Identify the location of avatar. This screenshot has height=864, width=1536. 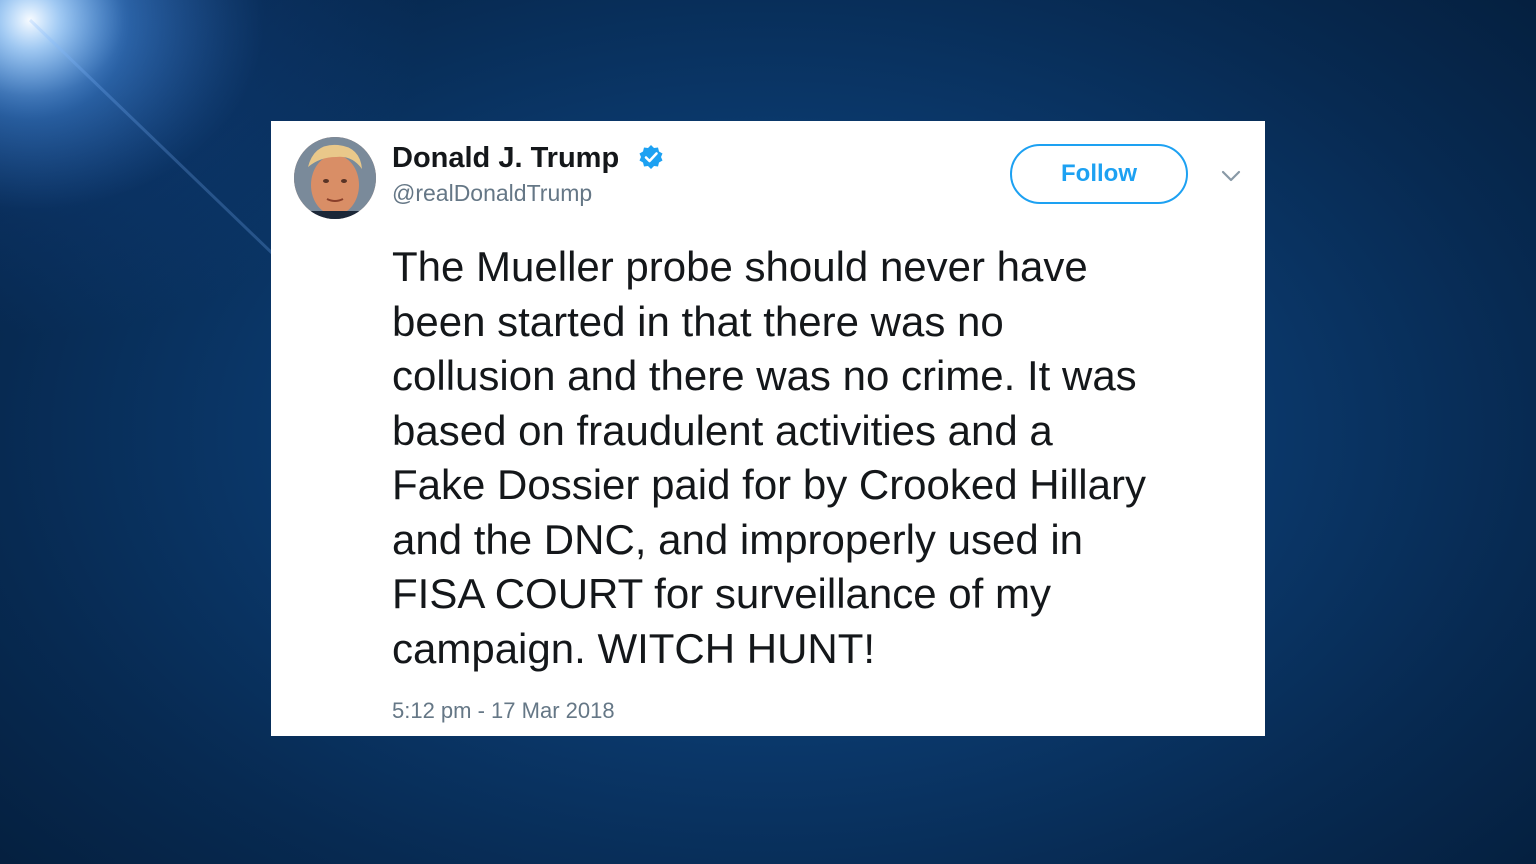
(335, 178).